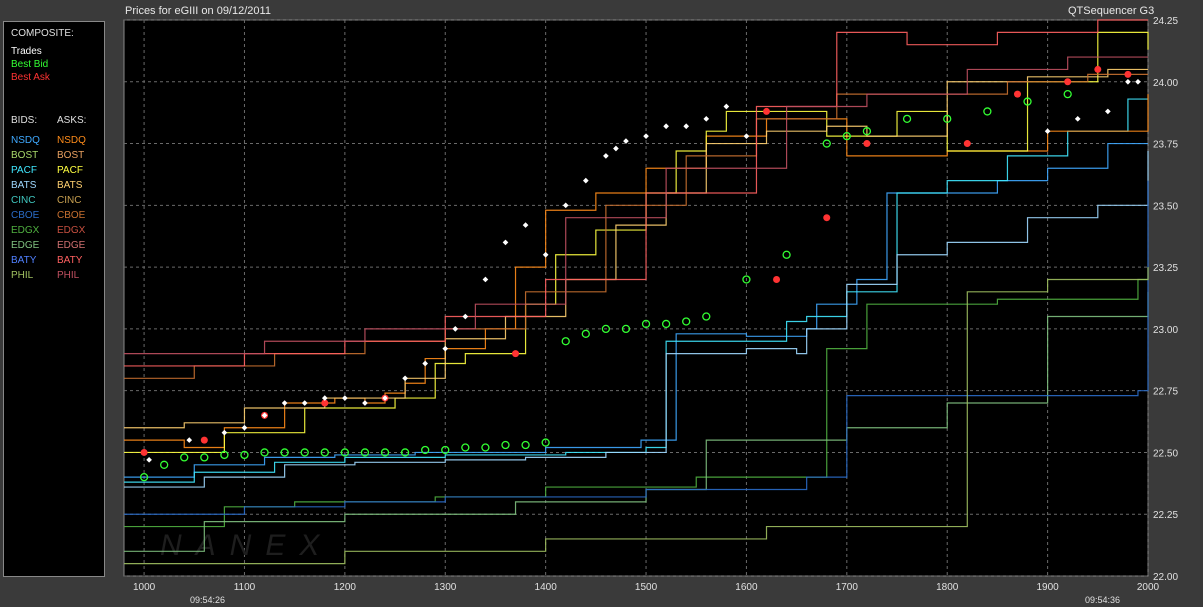 The image size is (1203, 607). I want to click on y-tick-label: 24.25, so click(1165, 21).